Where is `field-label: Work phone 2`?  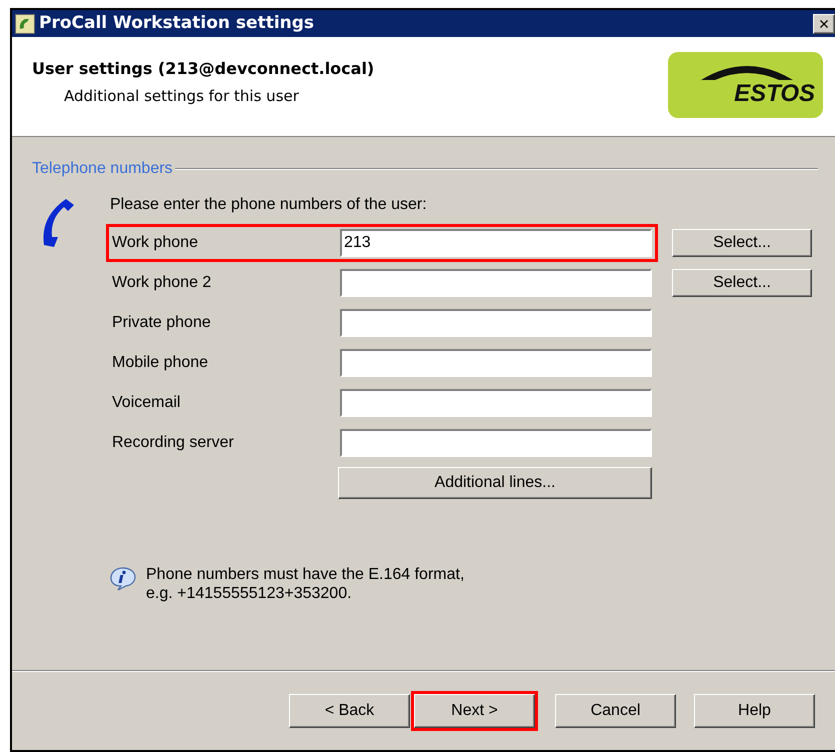 field-label: Work phone 2 is located at coordinates (162, 283).